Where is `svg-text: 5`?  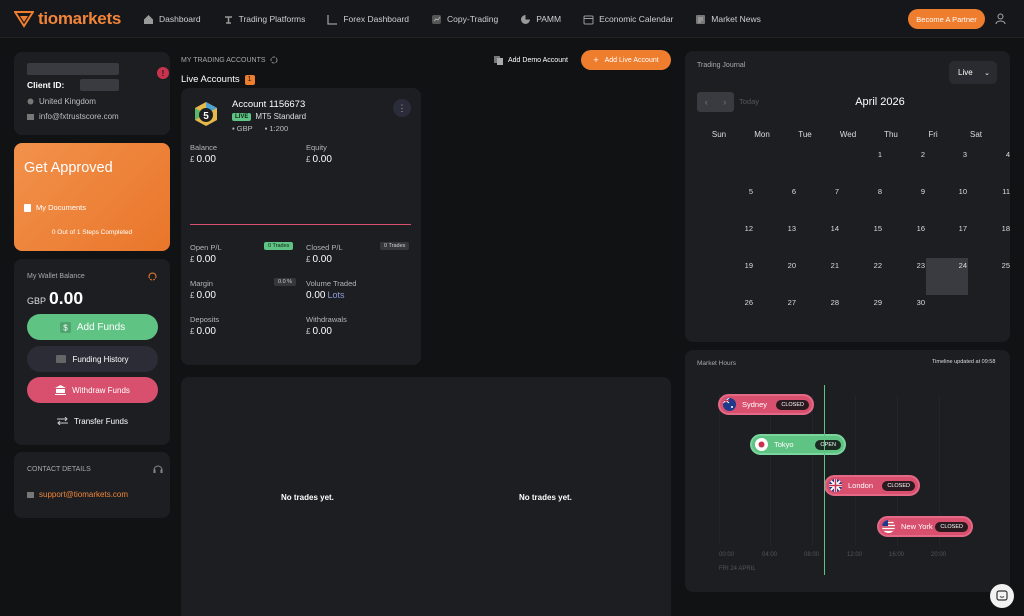
svg-text: 5 is located at coordinates (206, 116).